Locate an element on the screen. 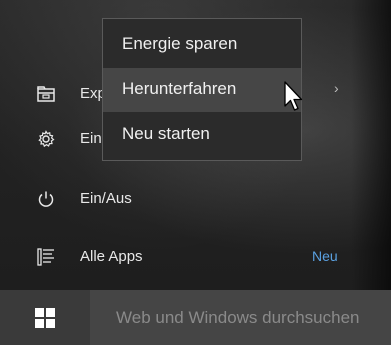 Image resolution: width=391 pixels, height=345 pixels. power-icon is located at coordinates (46, 199).